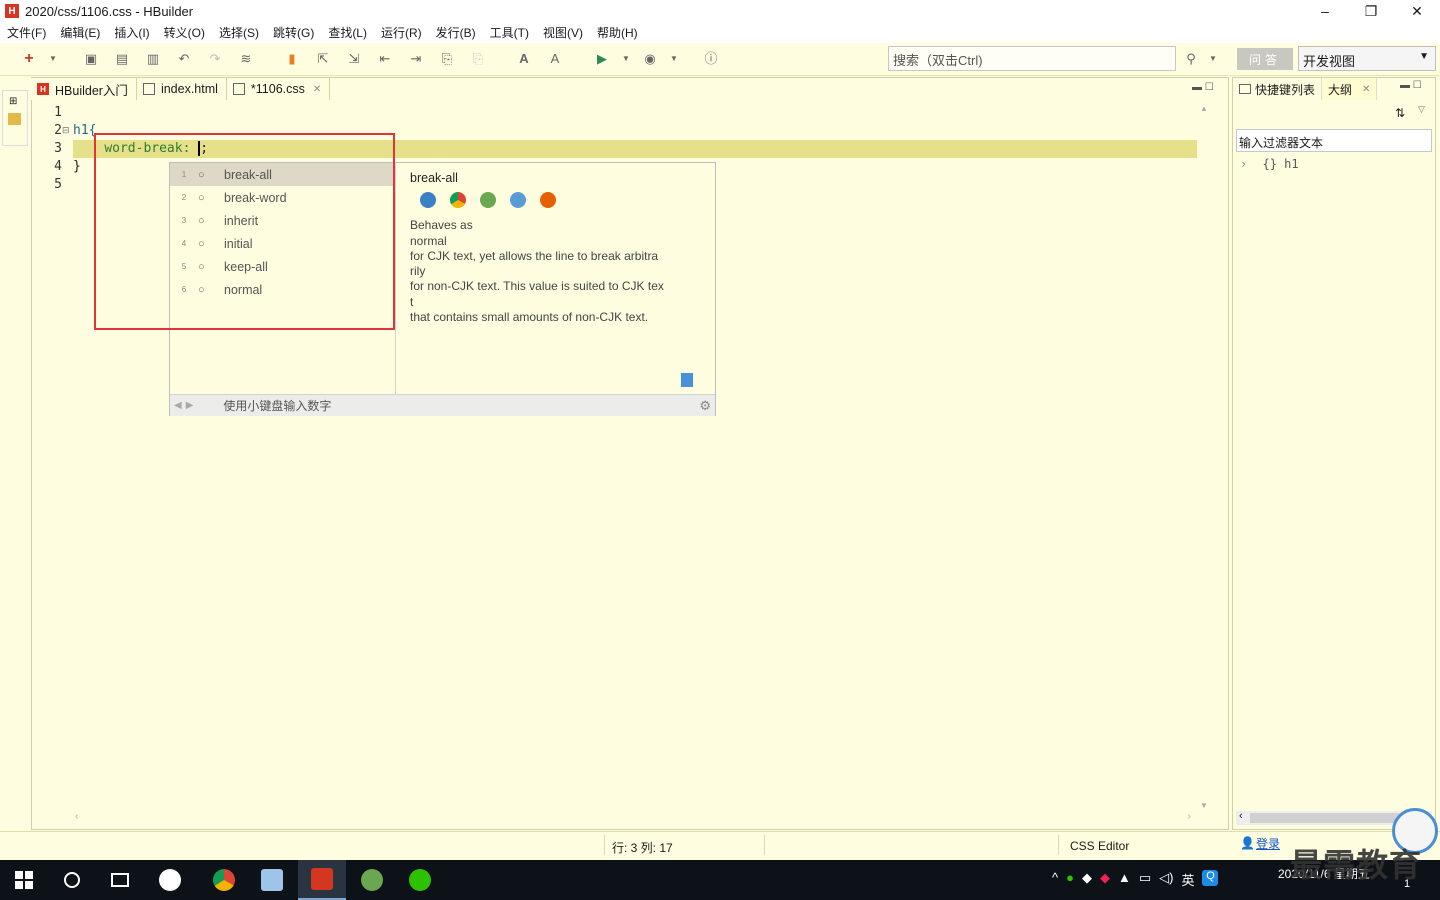  I want to click on menu-file: 文件(F), so click(26, 32).